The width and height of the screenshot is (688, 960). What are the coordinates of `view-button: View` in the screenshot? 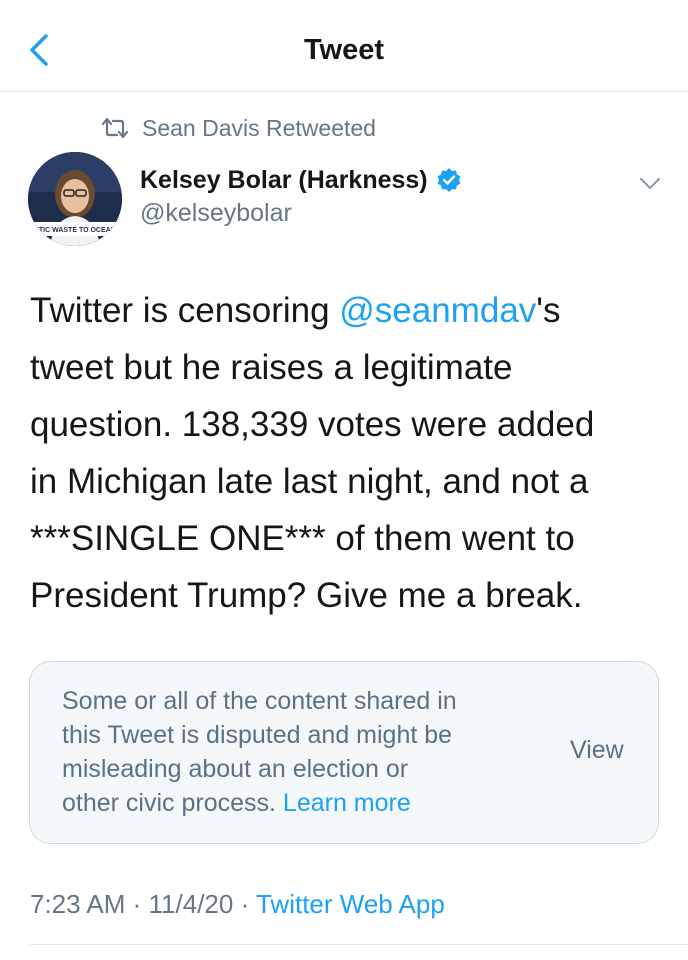 It's located at (597, 750).